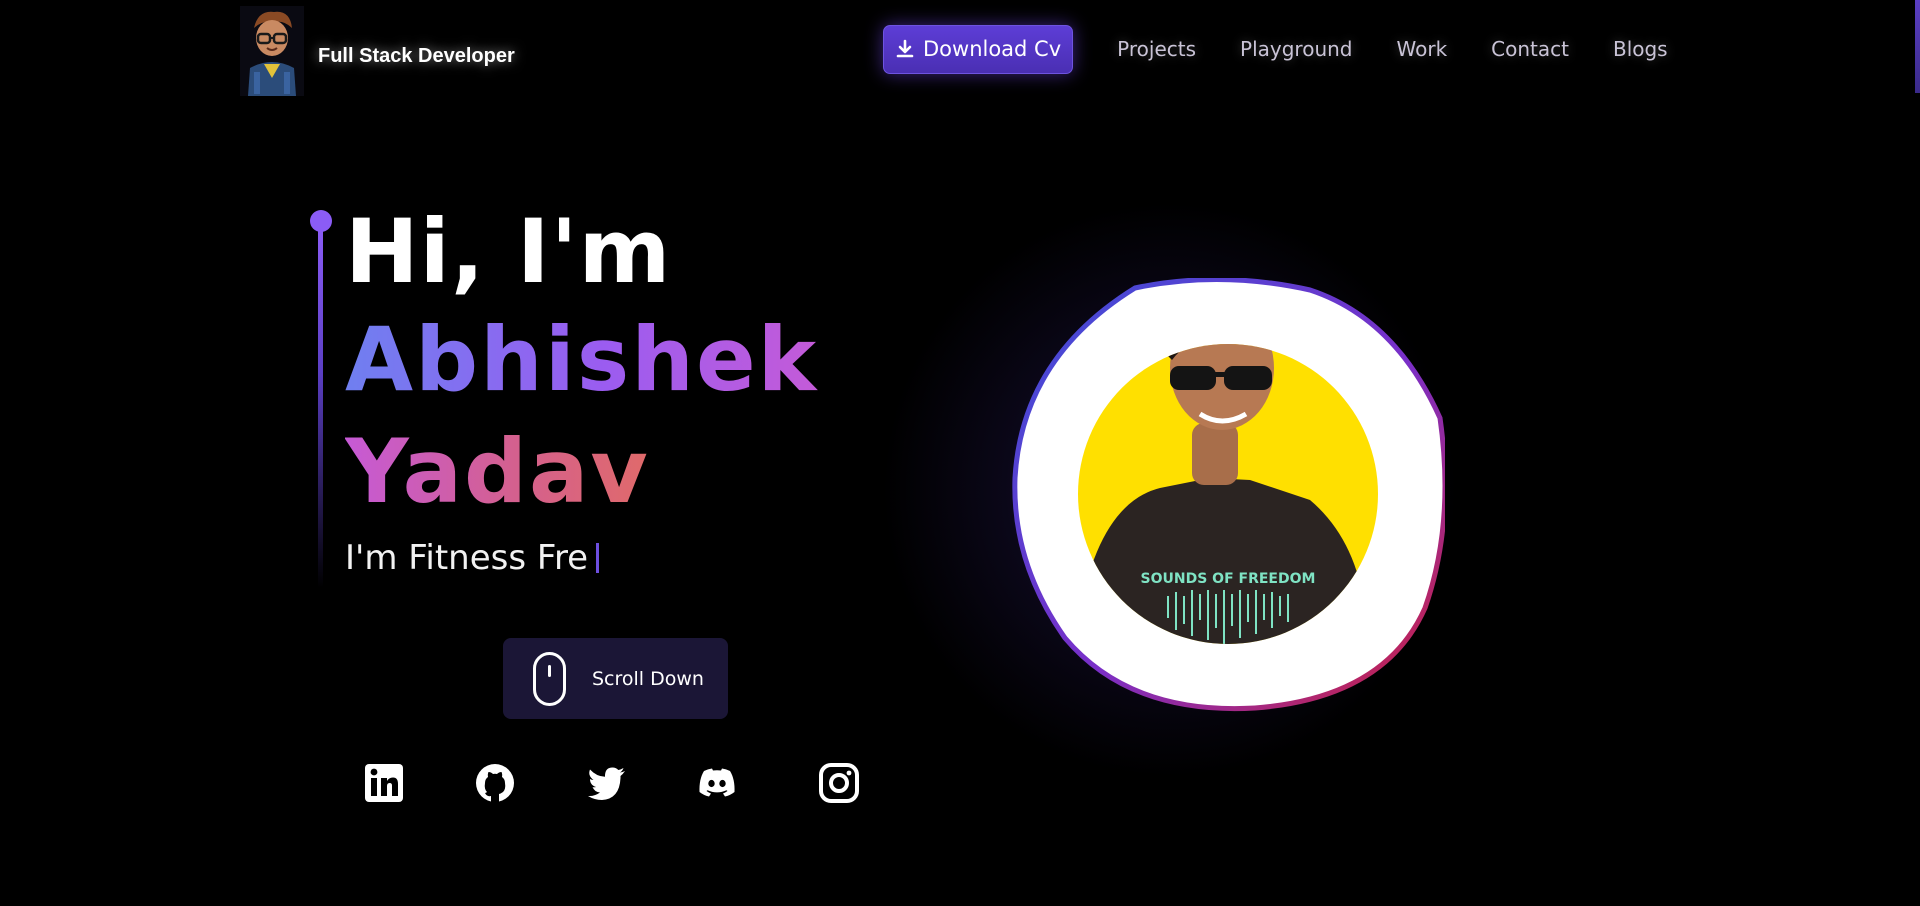  What do you see at coordinates (497, 472) in the screenshot?
I see `hero-last-name: Yadav` at bounding box center [497, 472].